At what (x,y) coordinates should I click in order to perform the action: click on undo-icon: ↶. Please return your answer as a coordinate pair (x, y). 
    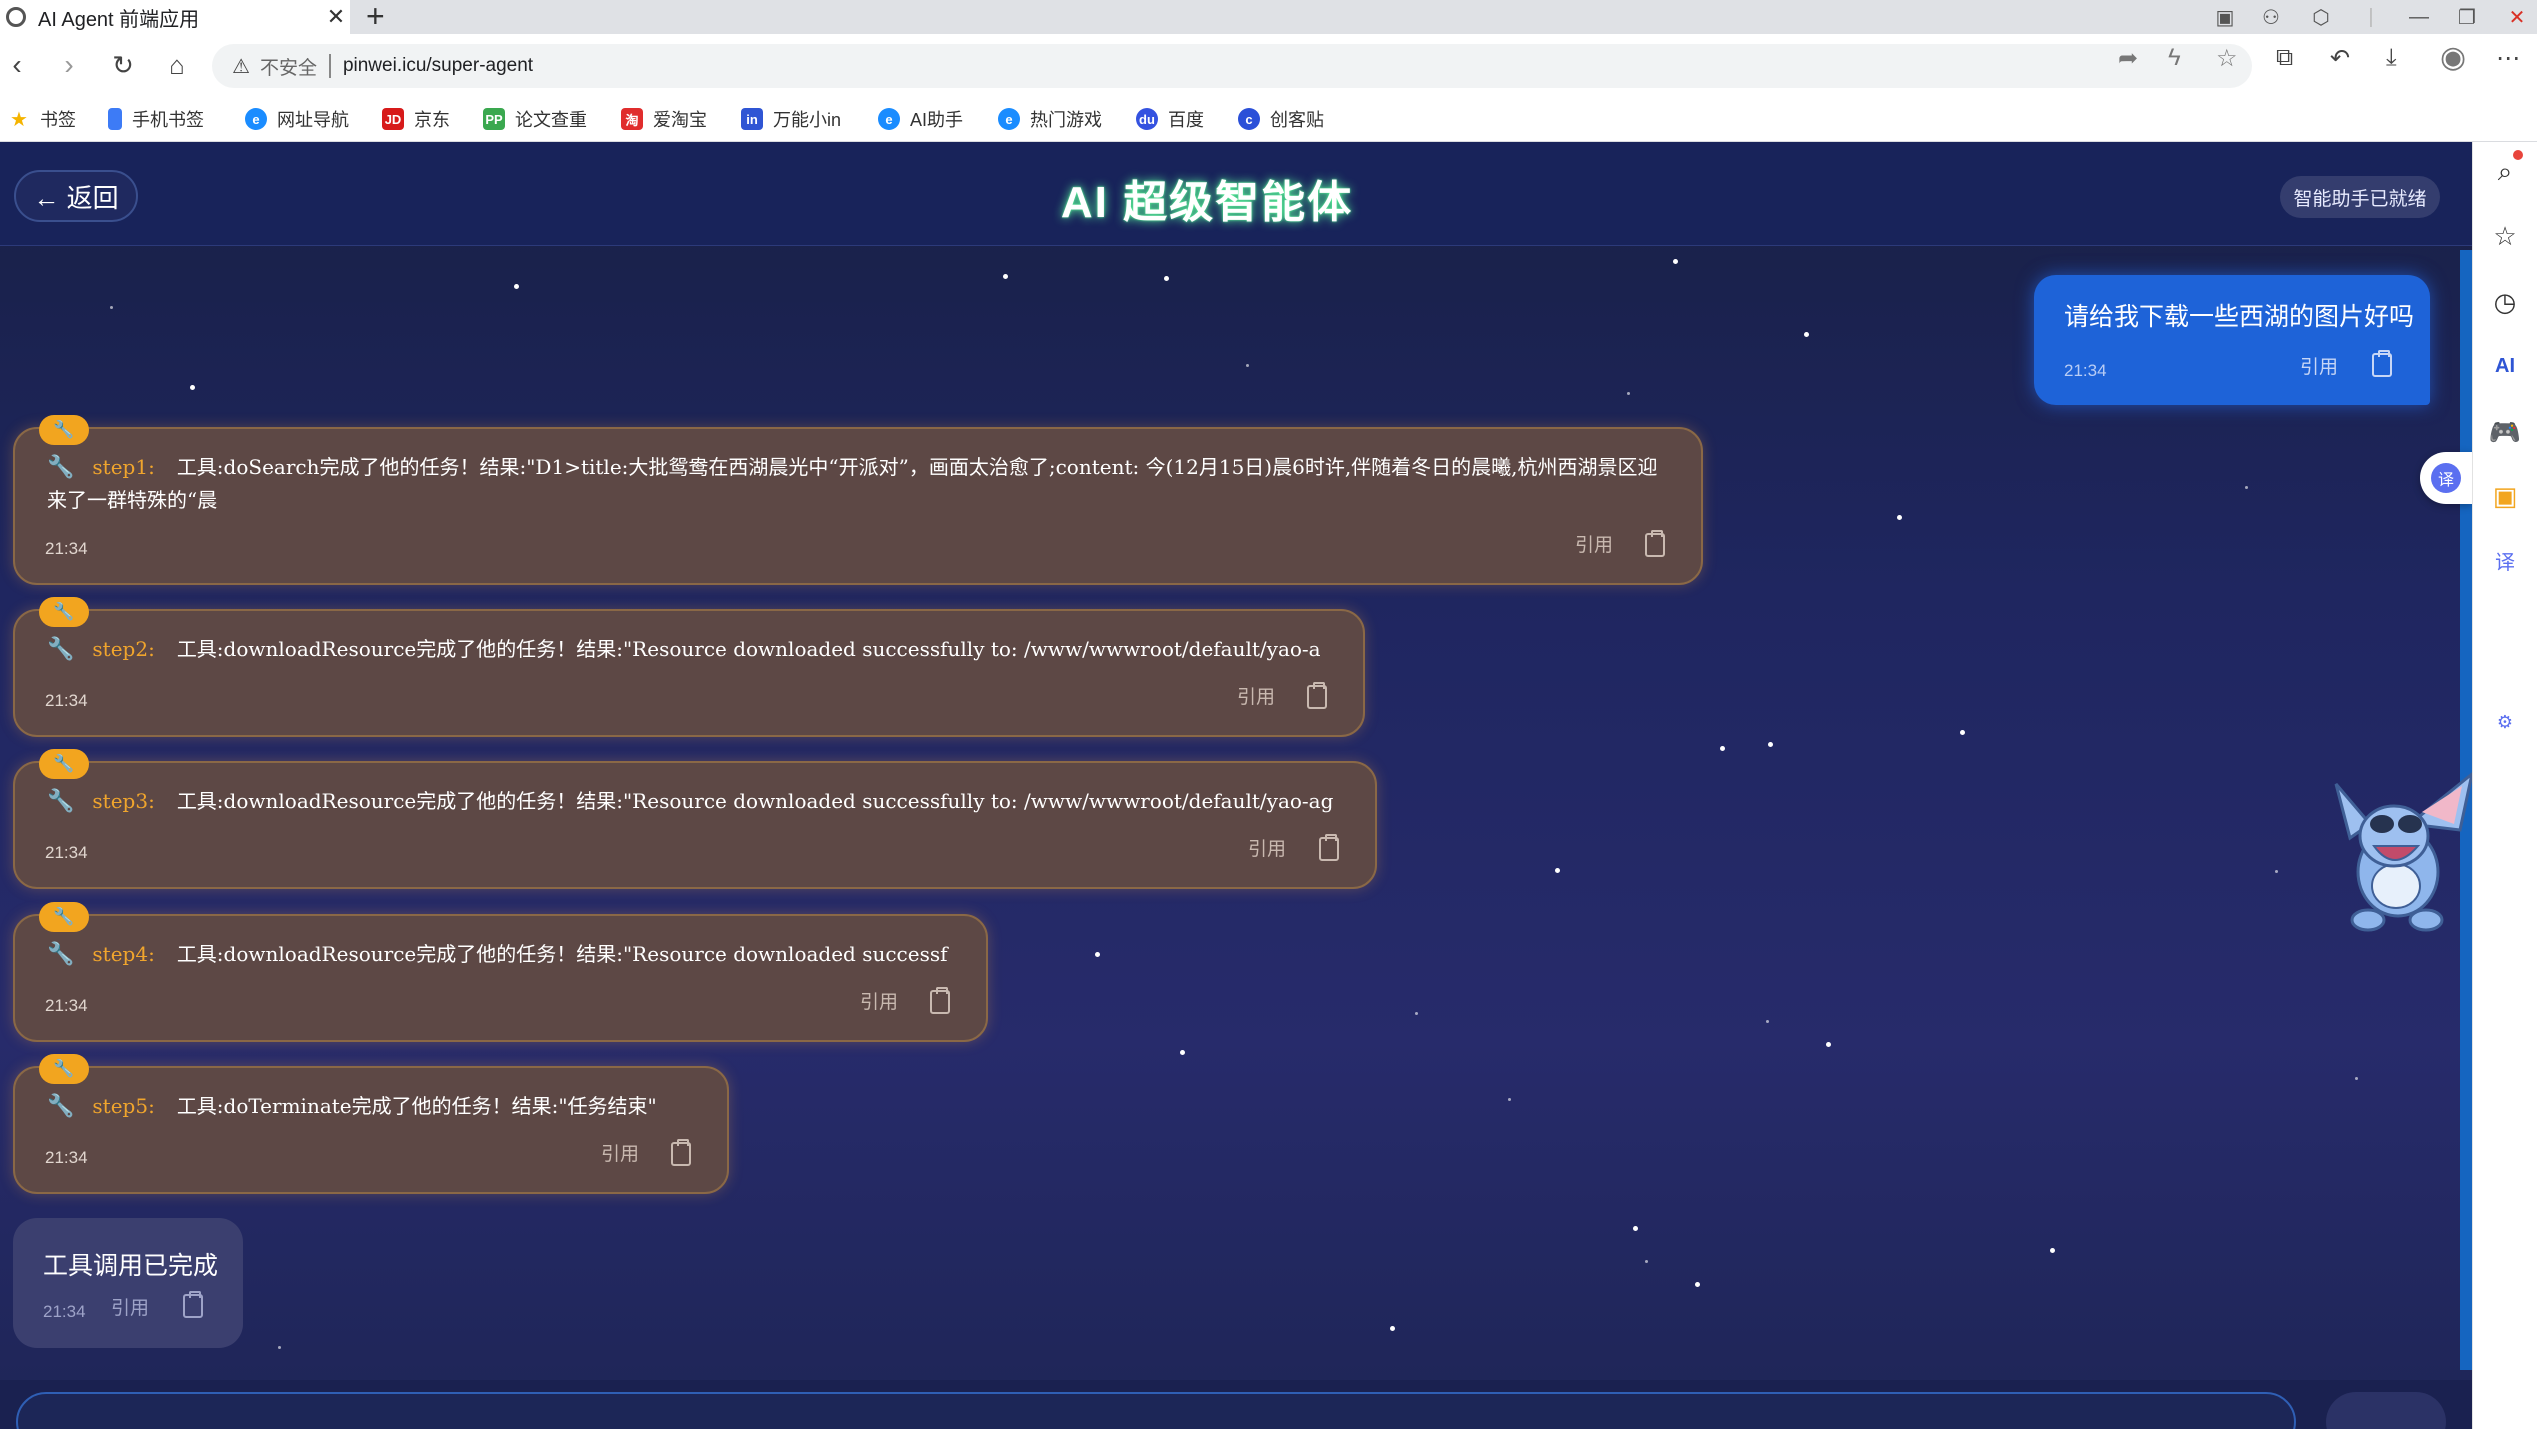
    Looking at the image, I should click on (2340, 58).